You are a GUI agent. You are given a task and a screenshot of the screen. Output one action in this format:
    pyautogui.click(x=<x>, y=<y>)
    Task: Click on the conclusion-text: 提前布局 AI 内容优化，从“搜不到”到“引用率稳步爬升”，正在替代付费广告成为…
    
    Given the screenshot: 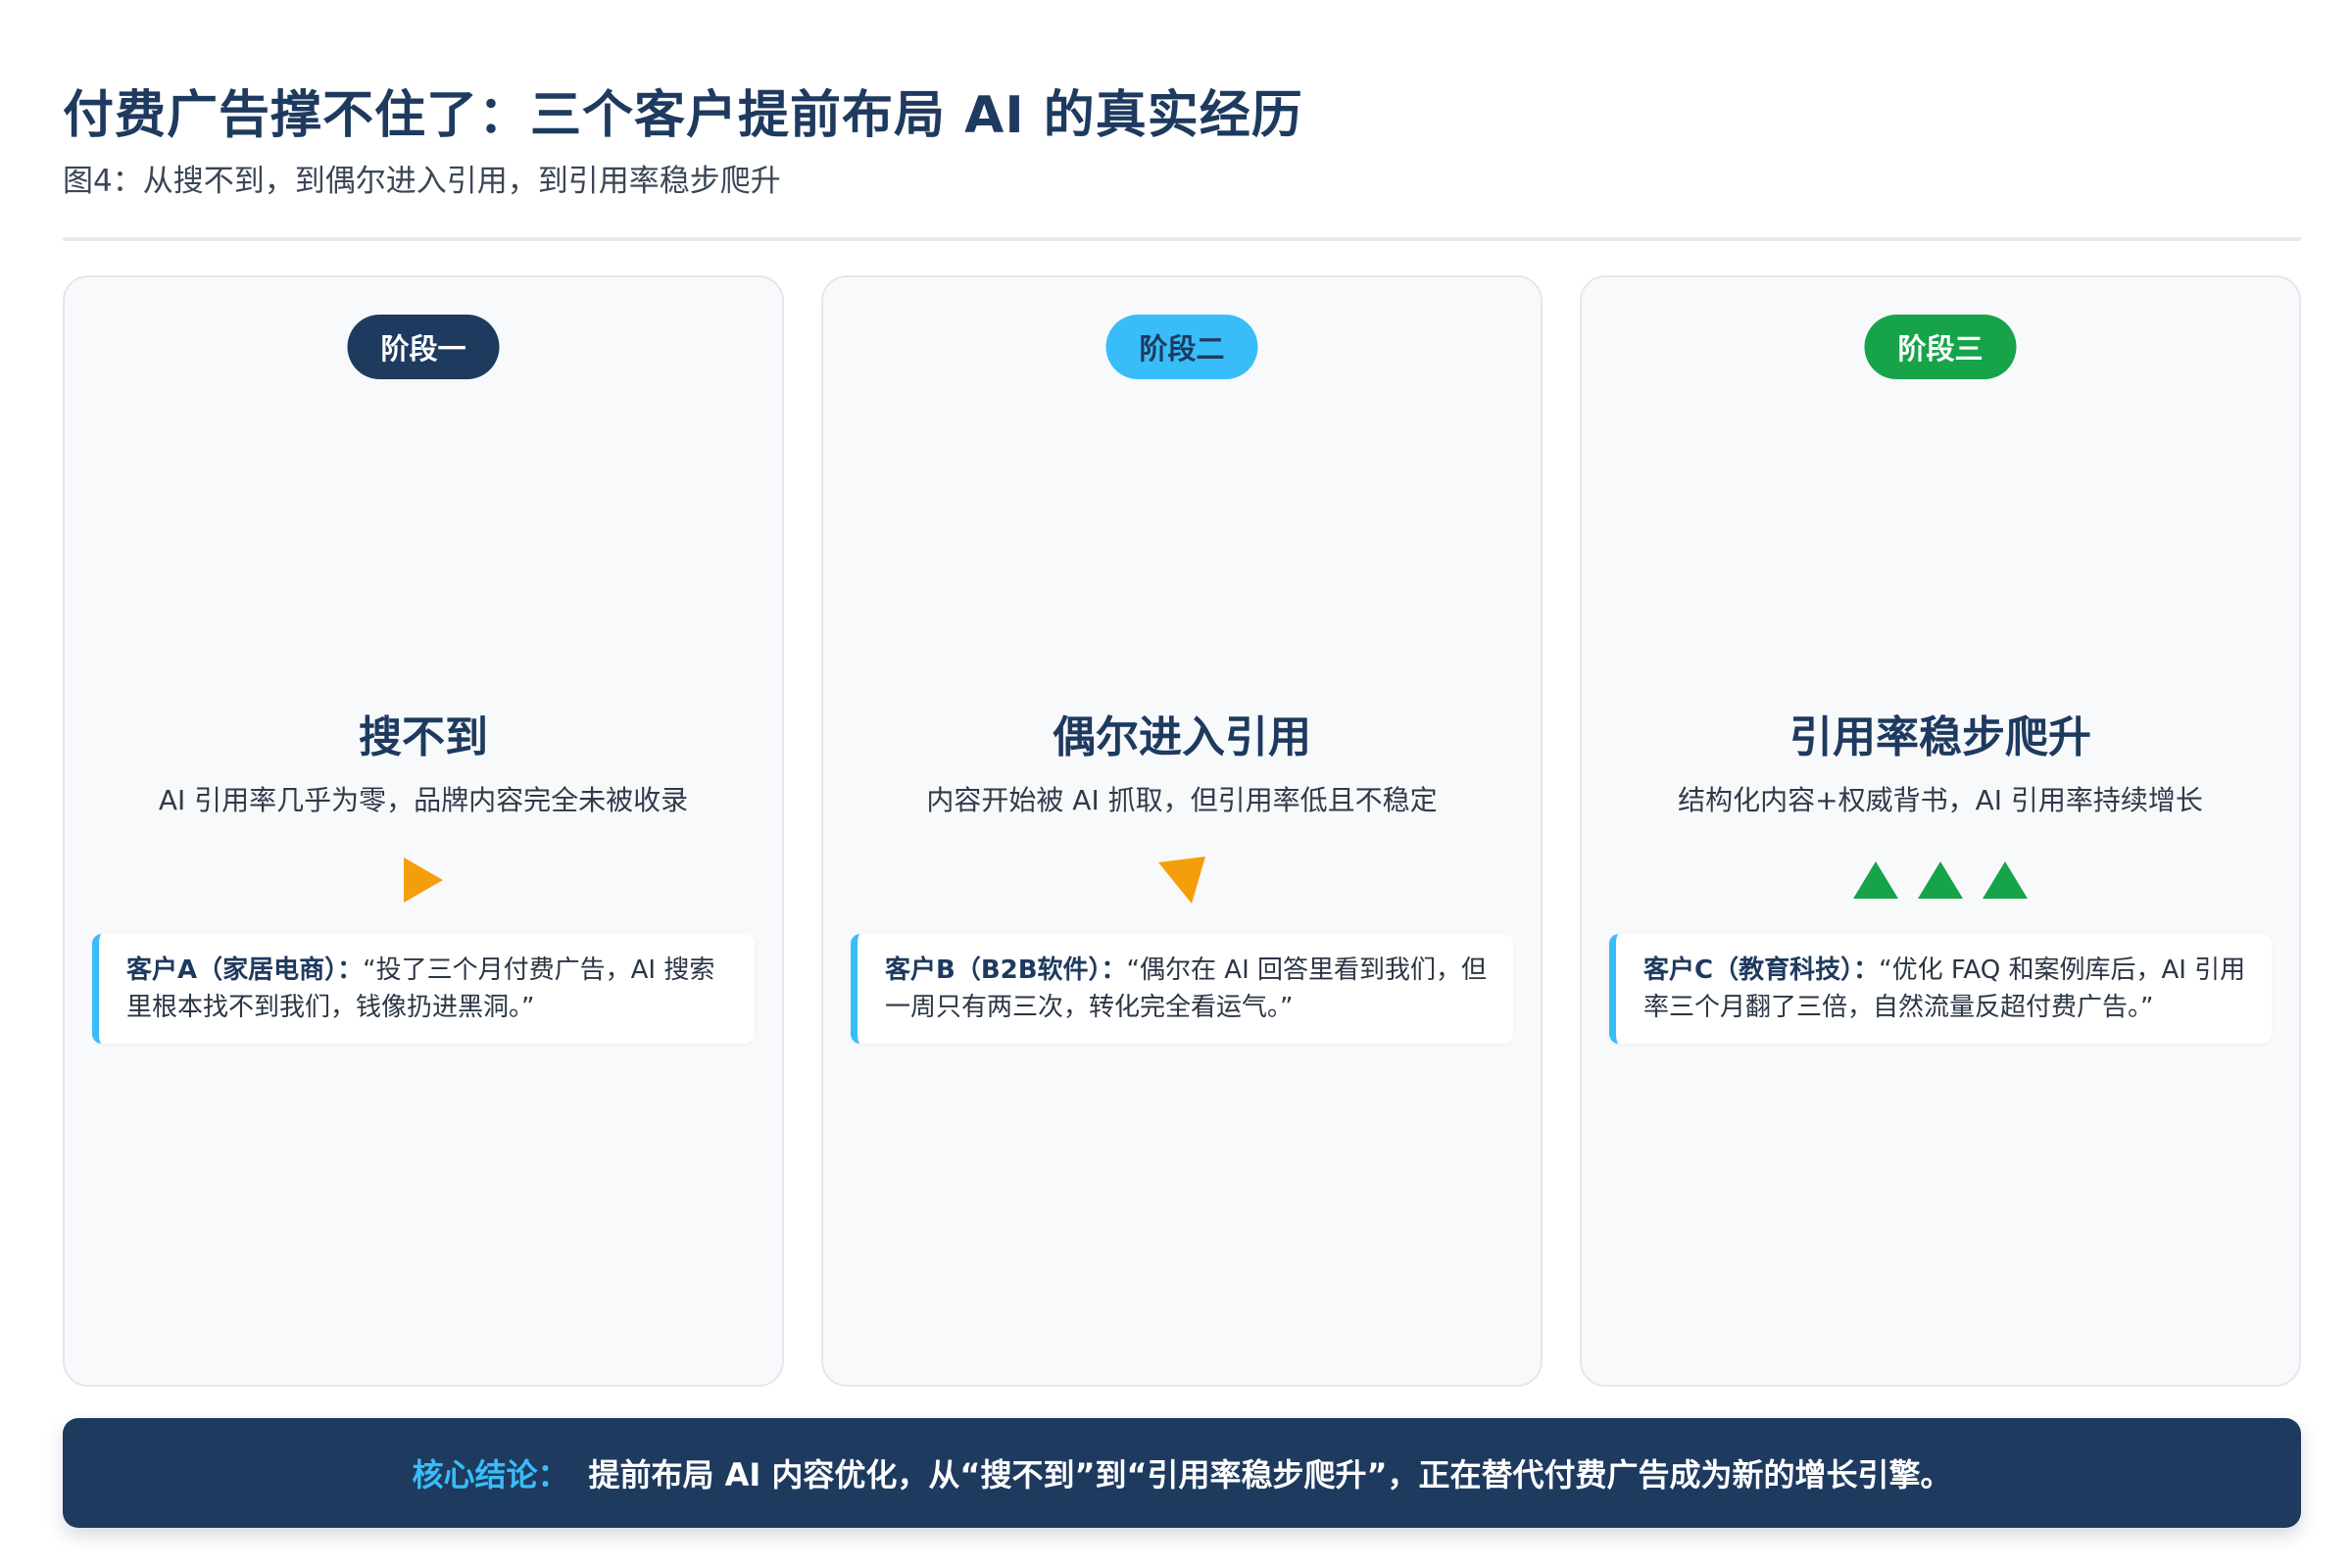 What is the action you would take?
    pyautogui.click(x=1270, y=1475)
    